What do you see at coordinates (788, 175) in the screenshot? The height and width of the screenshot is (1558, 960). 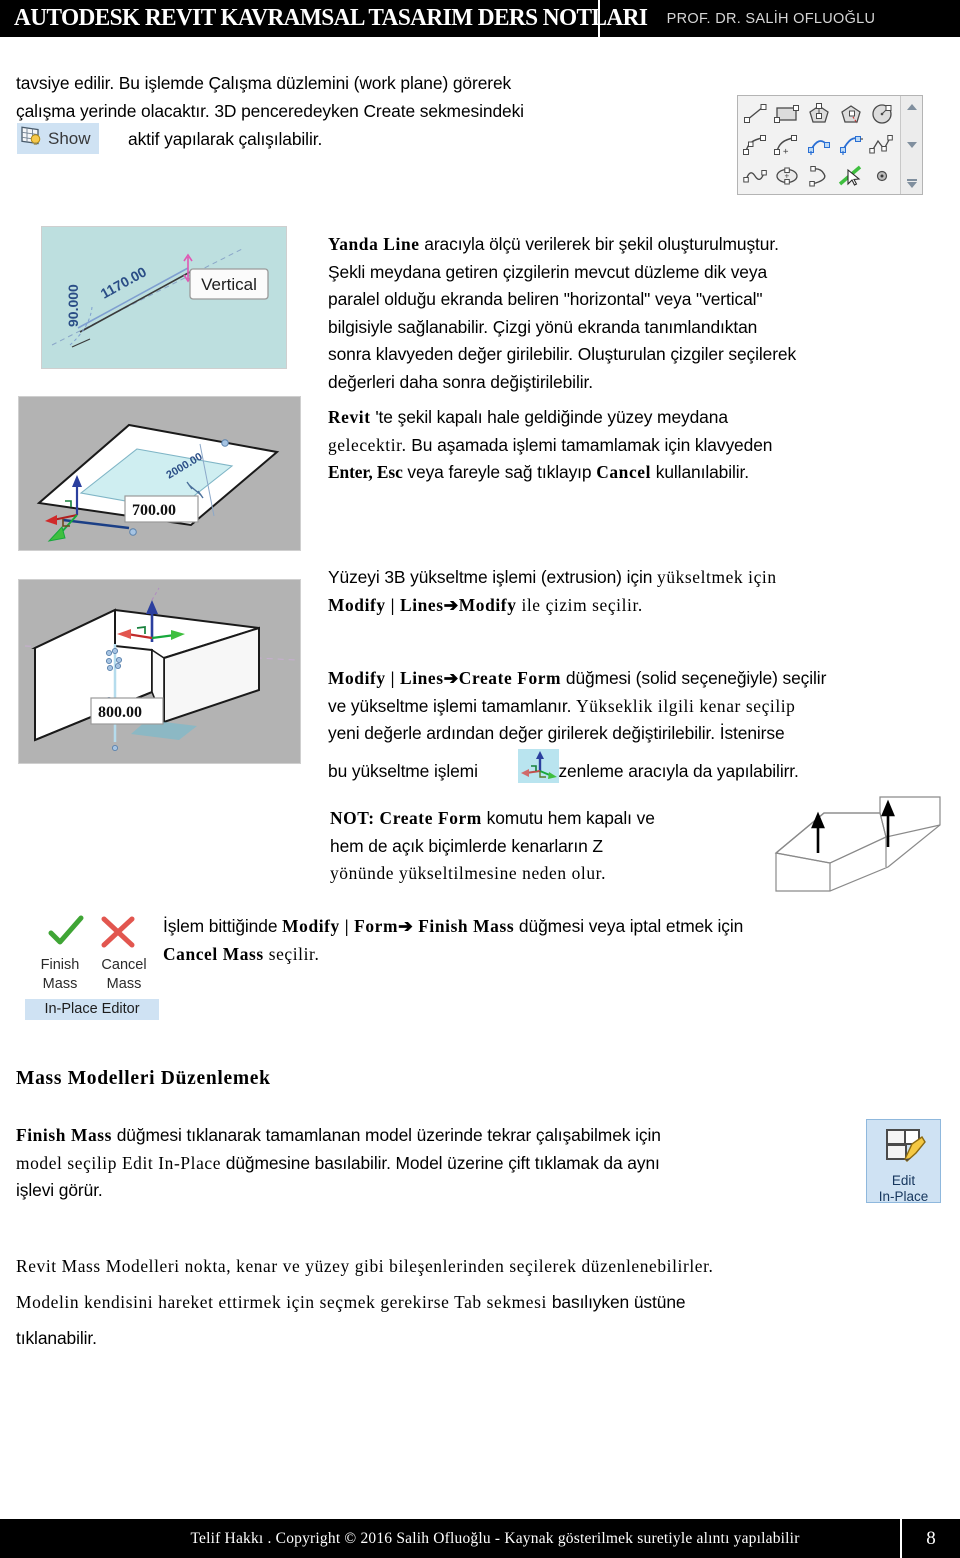 I see `ellipse-tool-icon: +` at bounding box center [788, 175].